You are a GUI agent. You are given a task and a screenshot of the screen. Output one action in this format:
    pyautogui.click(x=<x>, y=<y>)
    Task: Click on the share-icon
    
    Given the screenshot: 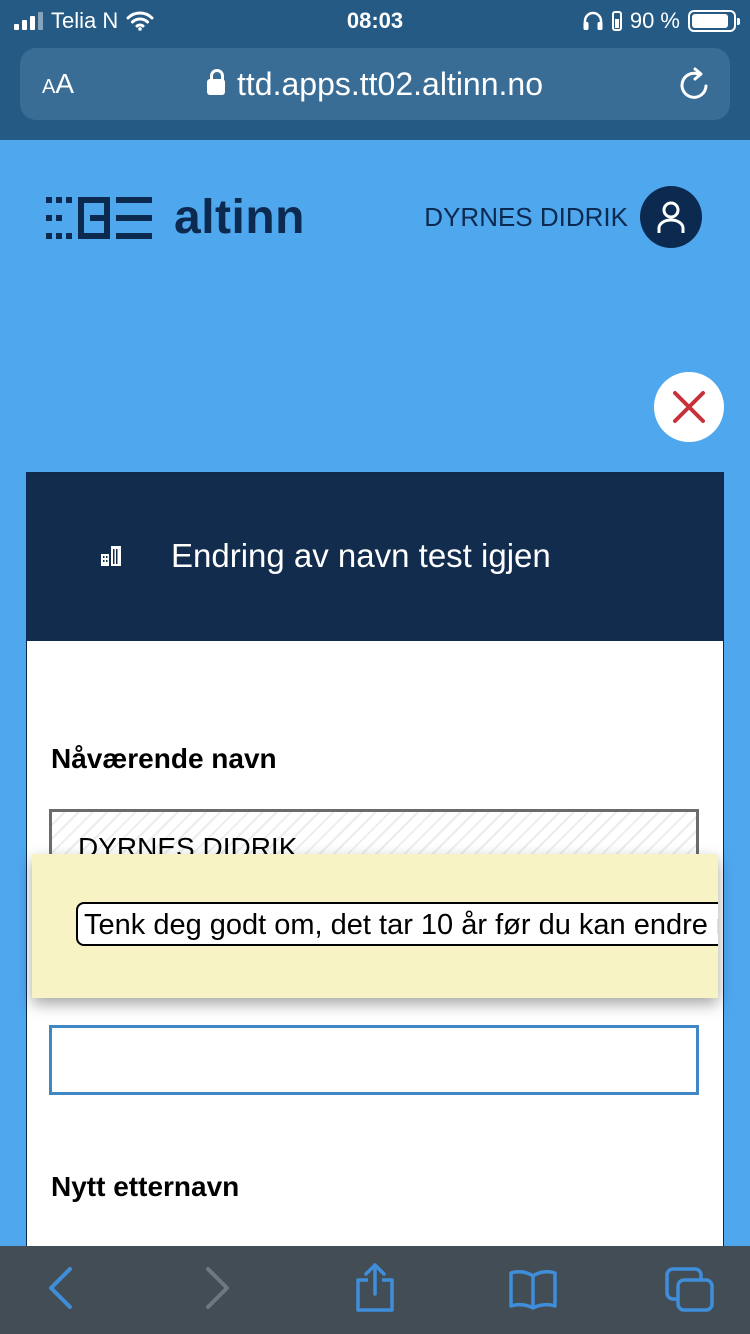 What is the action you would take?
    pyautogui.click(x=375, y=1288)
    